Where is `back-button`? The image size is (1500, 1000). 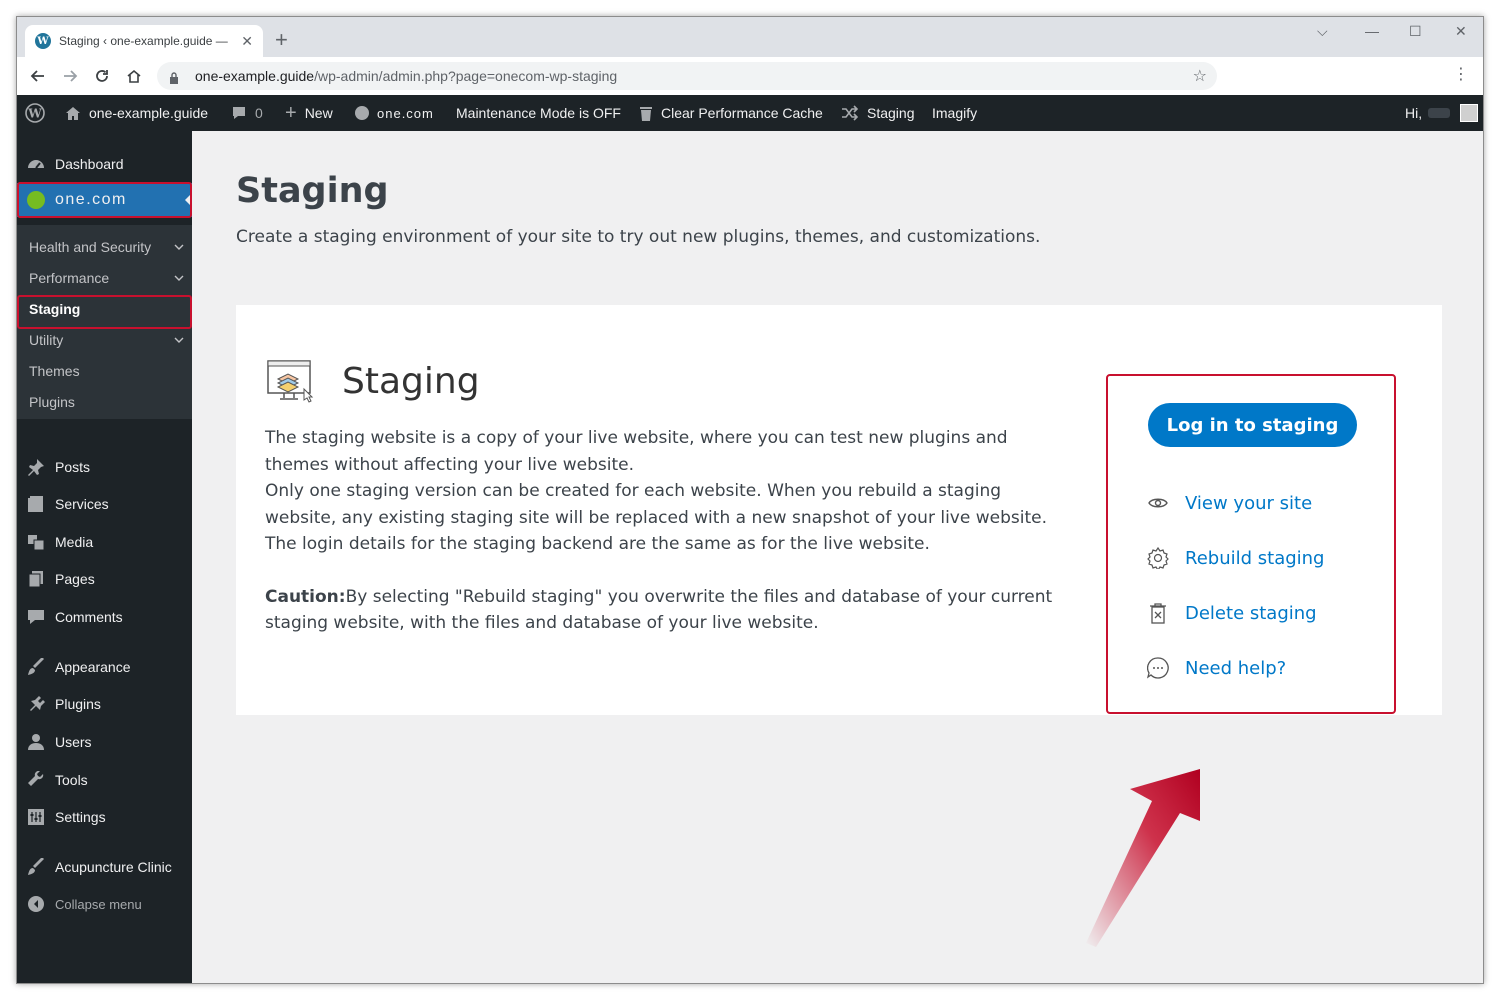 back-button is located at coordinates (38, 76).